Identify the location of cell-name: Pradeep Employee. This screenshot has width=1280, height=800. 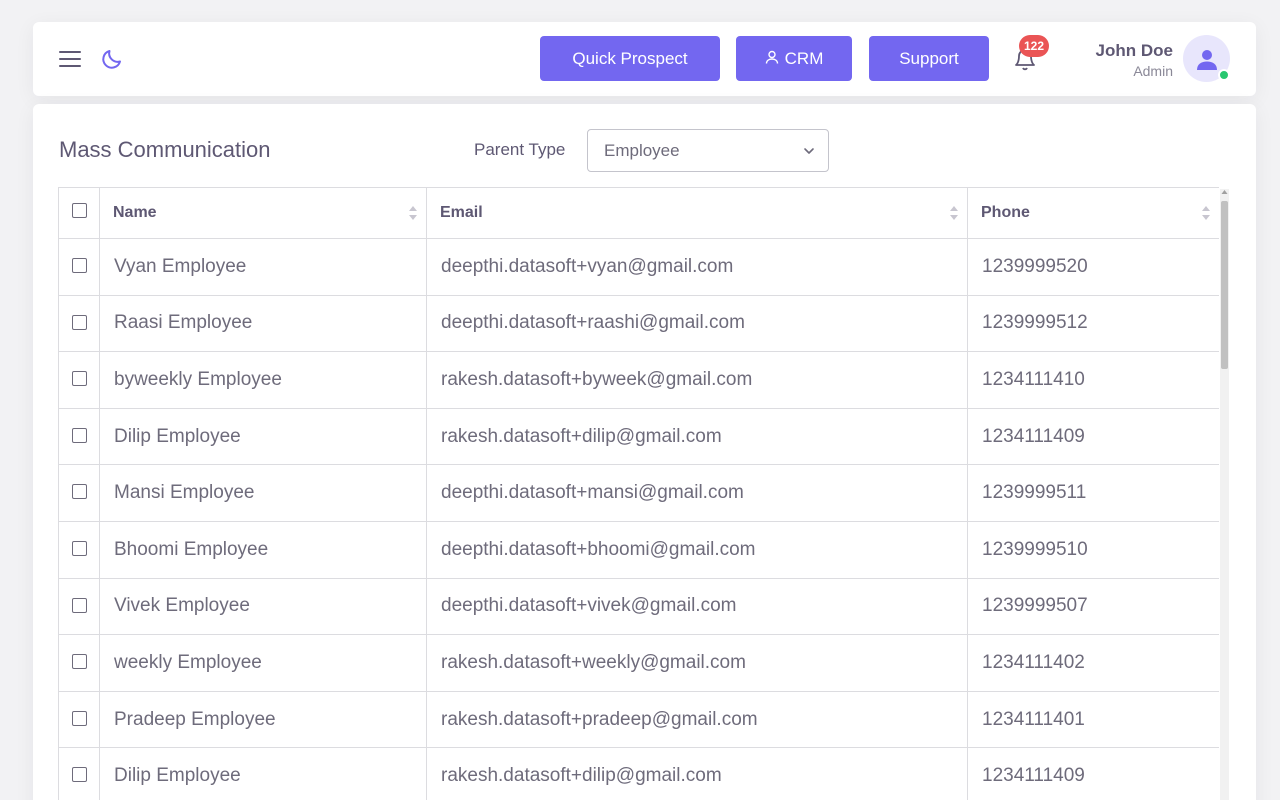
(263, 719).